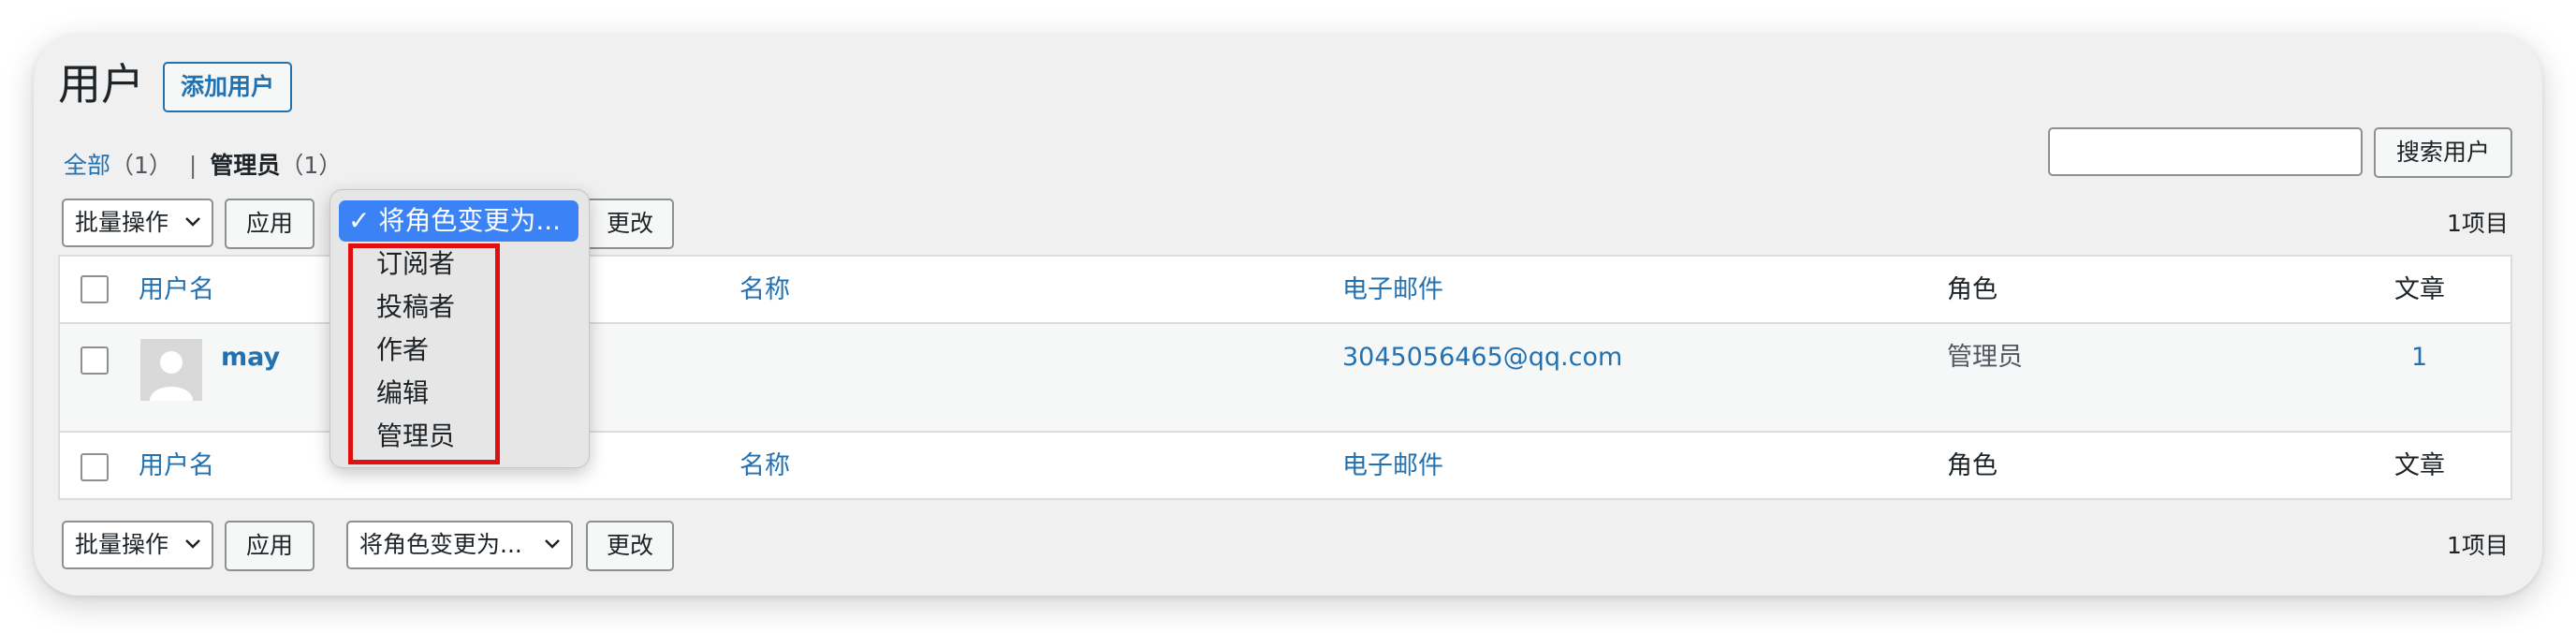 The image size is (2576, 633). I want to click on column-posts: 文章, so click(2419, 289).